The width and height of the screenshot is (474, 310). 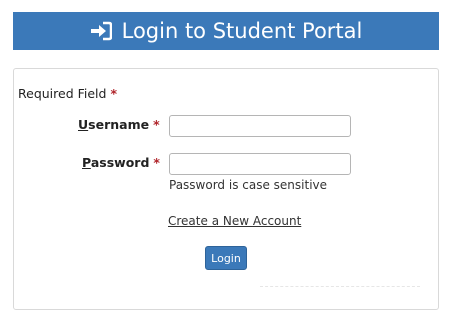 I want to click on create-account-link: Create a New Account, so click(x=234, y=221).